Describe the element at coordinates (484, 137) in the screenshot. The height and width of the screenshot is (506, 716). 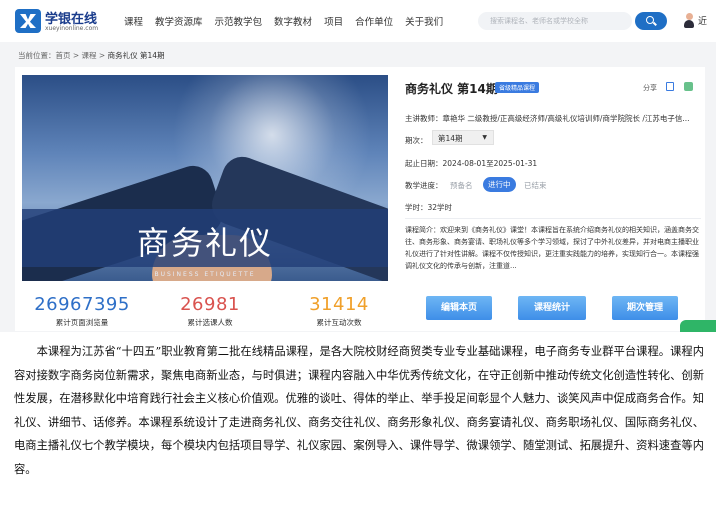
I see `caret-down-icon: ▼` at that location.